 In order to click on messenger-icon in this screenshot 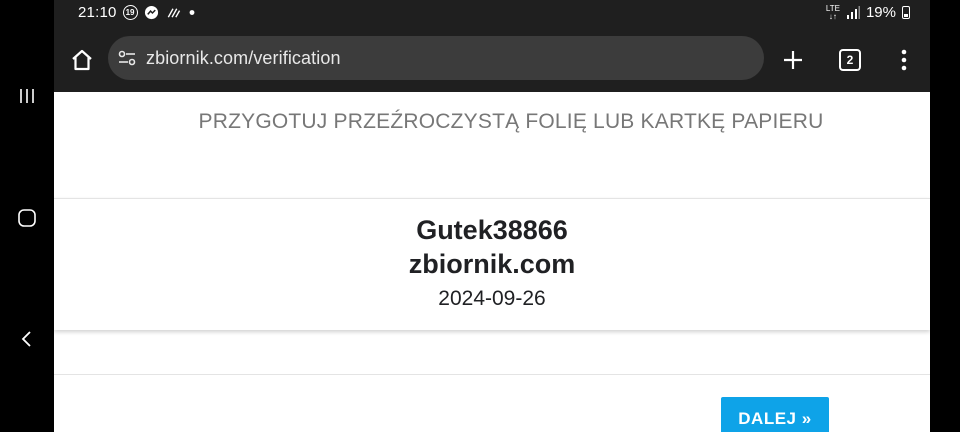, I will do `click(151, 12)`.